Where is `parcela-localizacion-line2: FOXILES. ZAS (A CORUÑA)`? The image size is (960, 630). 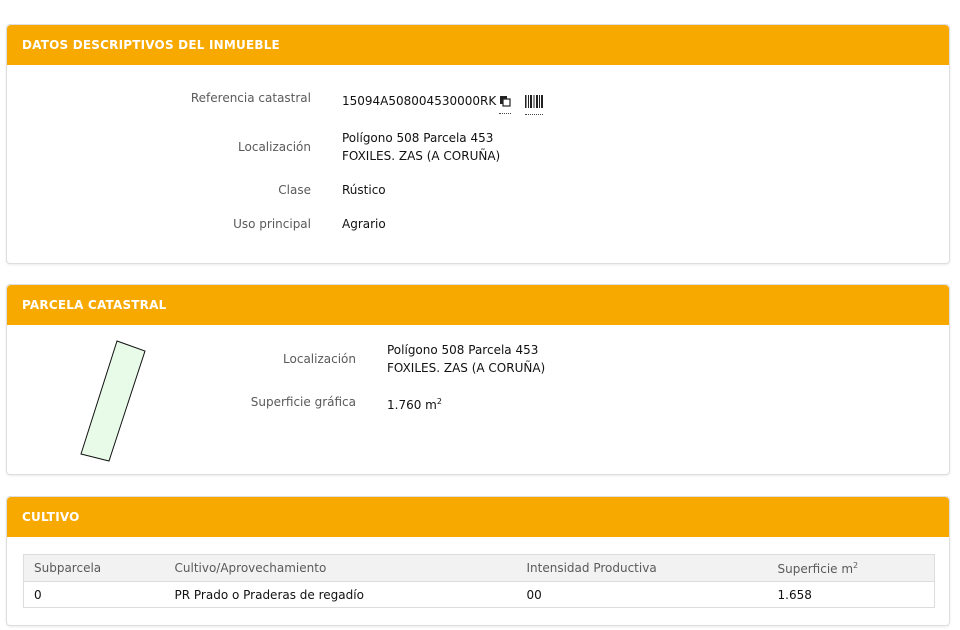 parcela-localizacion-line2: FOXILES. ZAS (A CORUÑA) is located at coordinates (466, 368).